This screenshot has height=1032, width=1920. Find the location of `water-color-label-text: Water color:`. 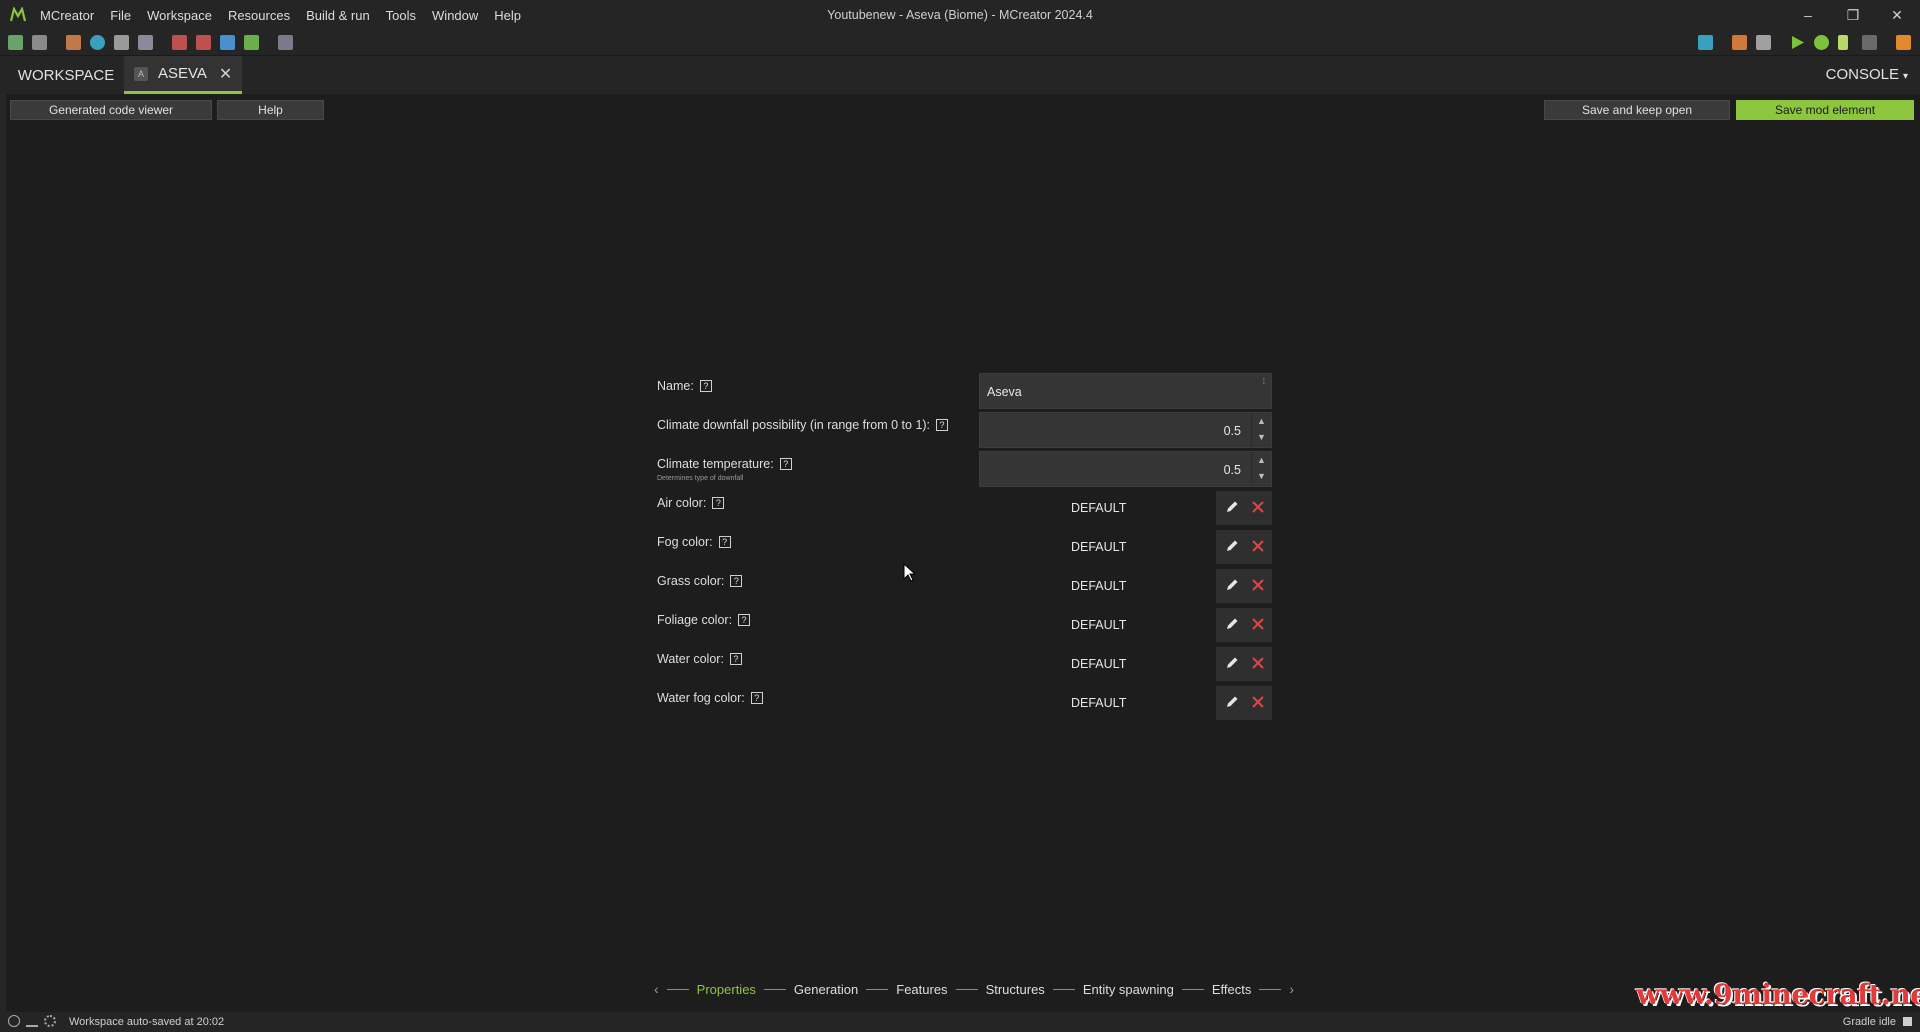

water-color-label-text: Water color: is located at coordinates (690, 659).